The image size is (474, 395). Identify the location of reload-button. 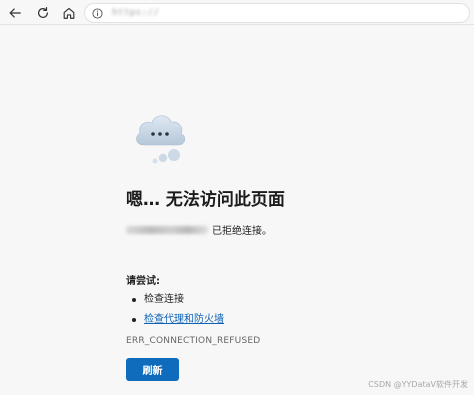
(43, 13).